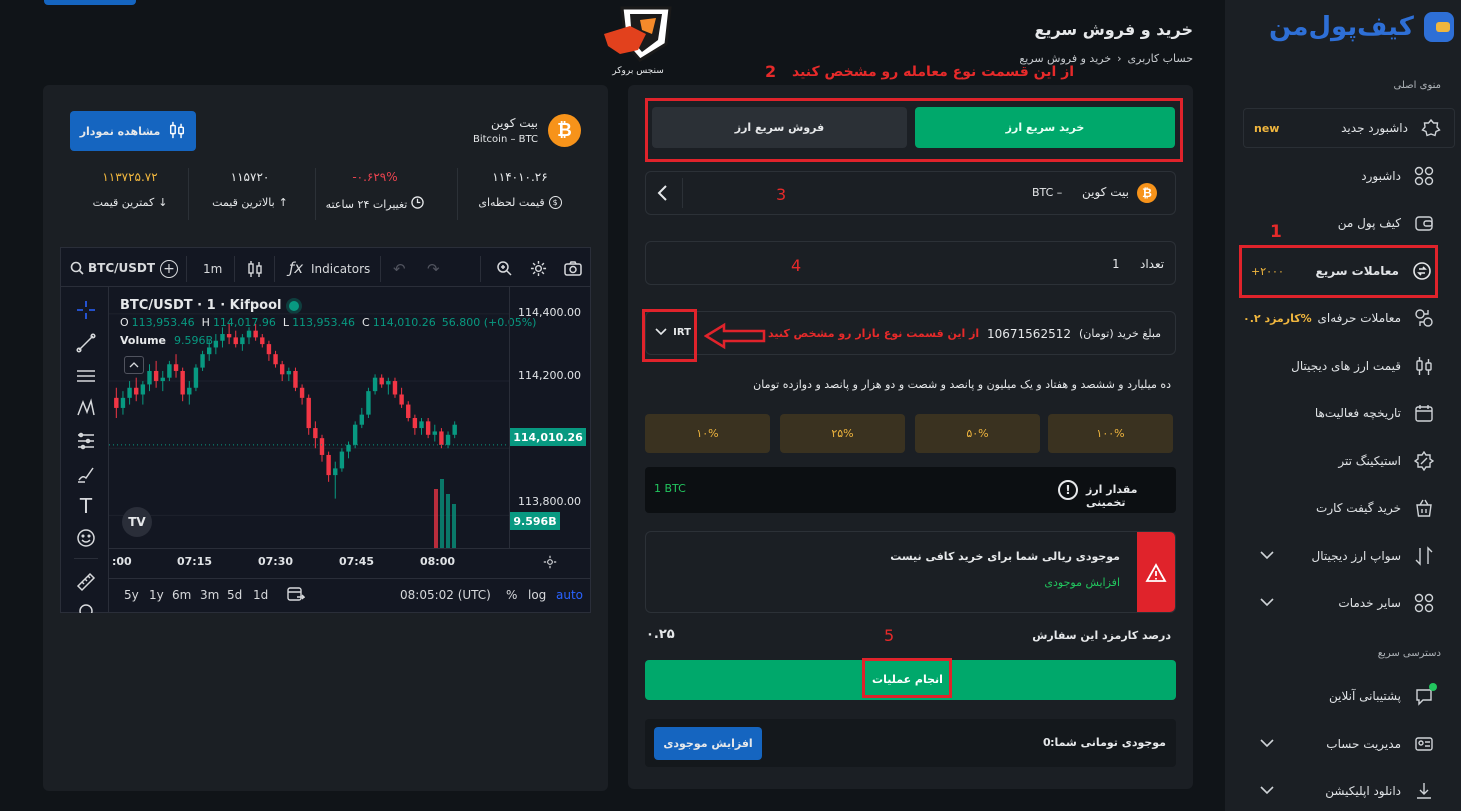 Image resolution: width=1461 pixels, height=811 pixels. Describe the element at coordinates (1340, 461) in the screenshot. I see `sidebar-item-usdt-staking: استیکینگ تتر` at that location.